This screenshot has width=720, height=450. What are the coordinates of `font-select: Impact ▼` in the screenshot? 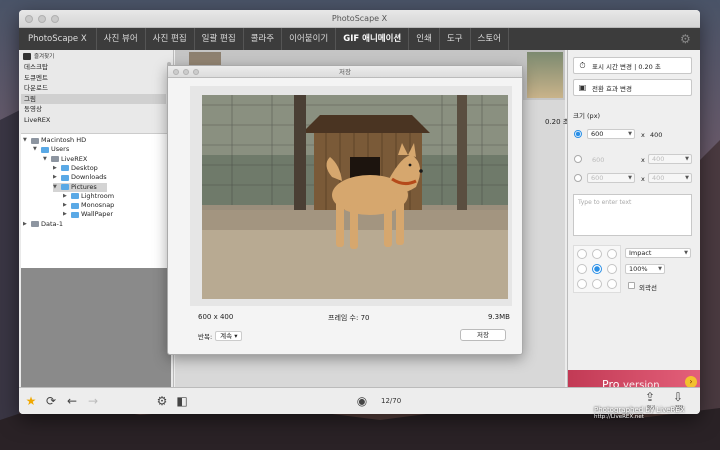 It's located at (658, 253).